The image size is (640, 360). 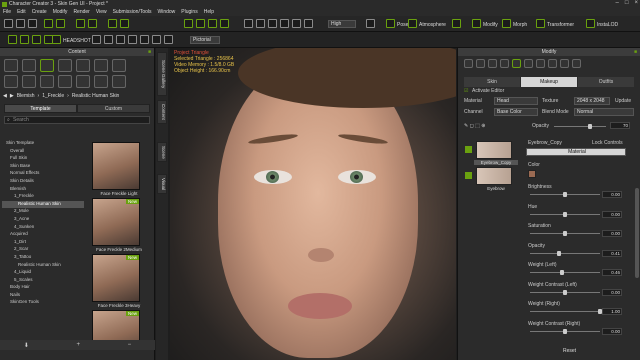 What do you see at coordinates (96, 96) in the screenshot?
I see `breadcrumb-item: Realistic Human Skin` at bounding box center [96, 96].